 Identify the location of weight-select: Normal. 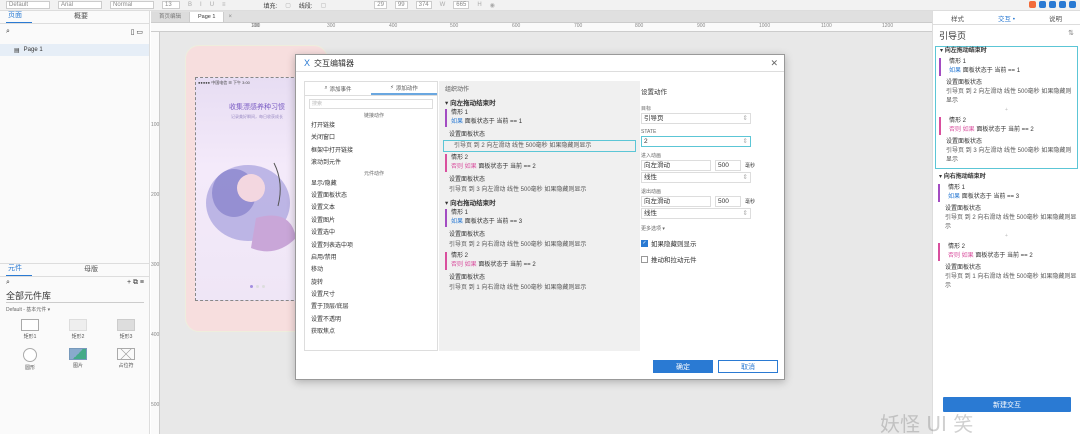
(132, 5).